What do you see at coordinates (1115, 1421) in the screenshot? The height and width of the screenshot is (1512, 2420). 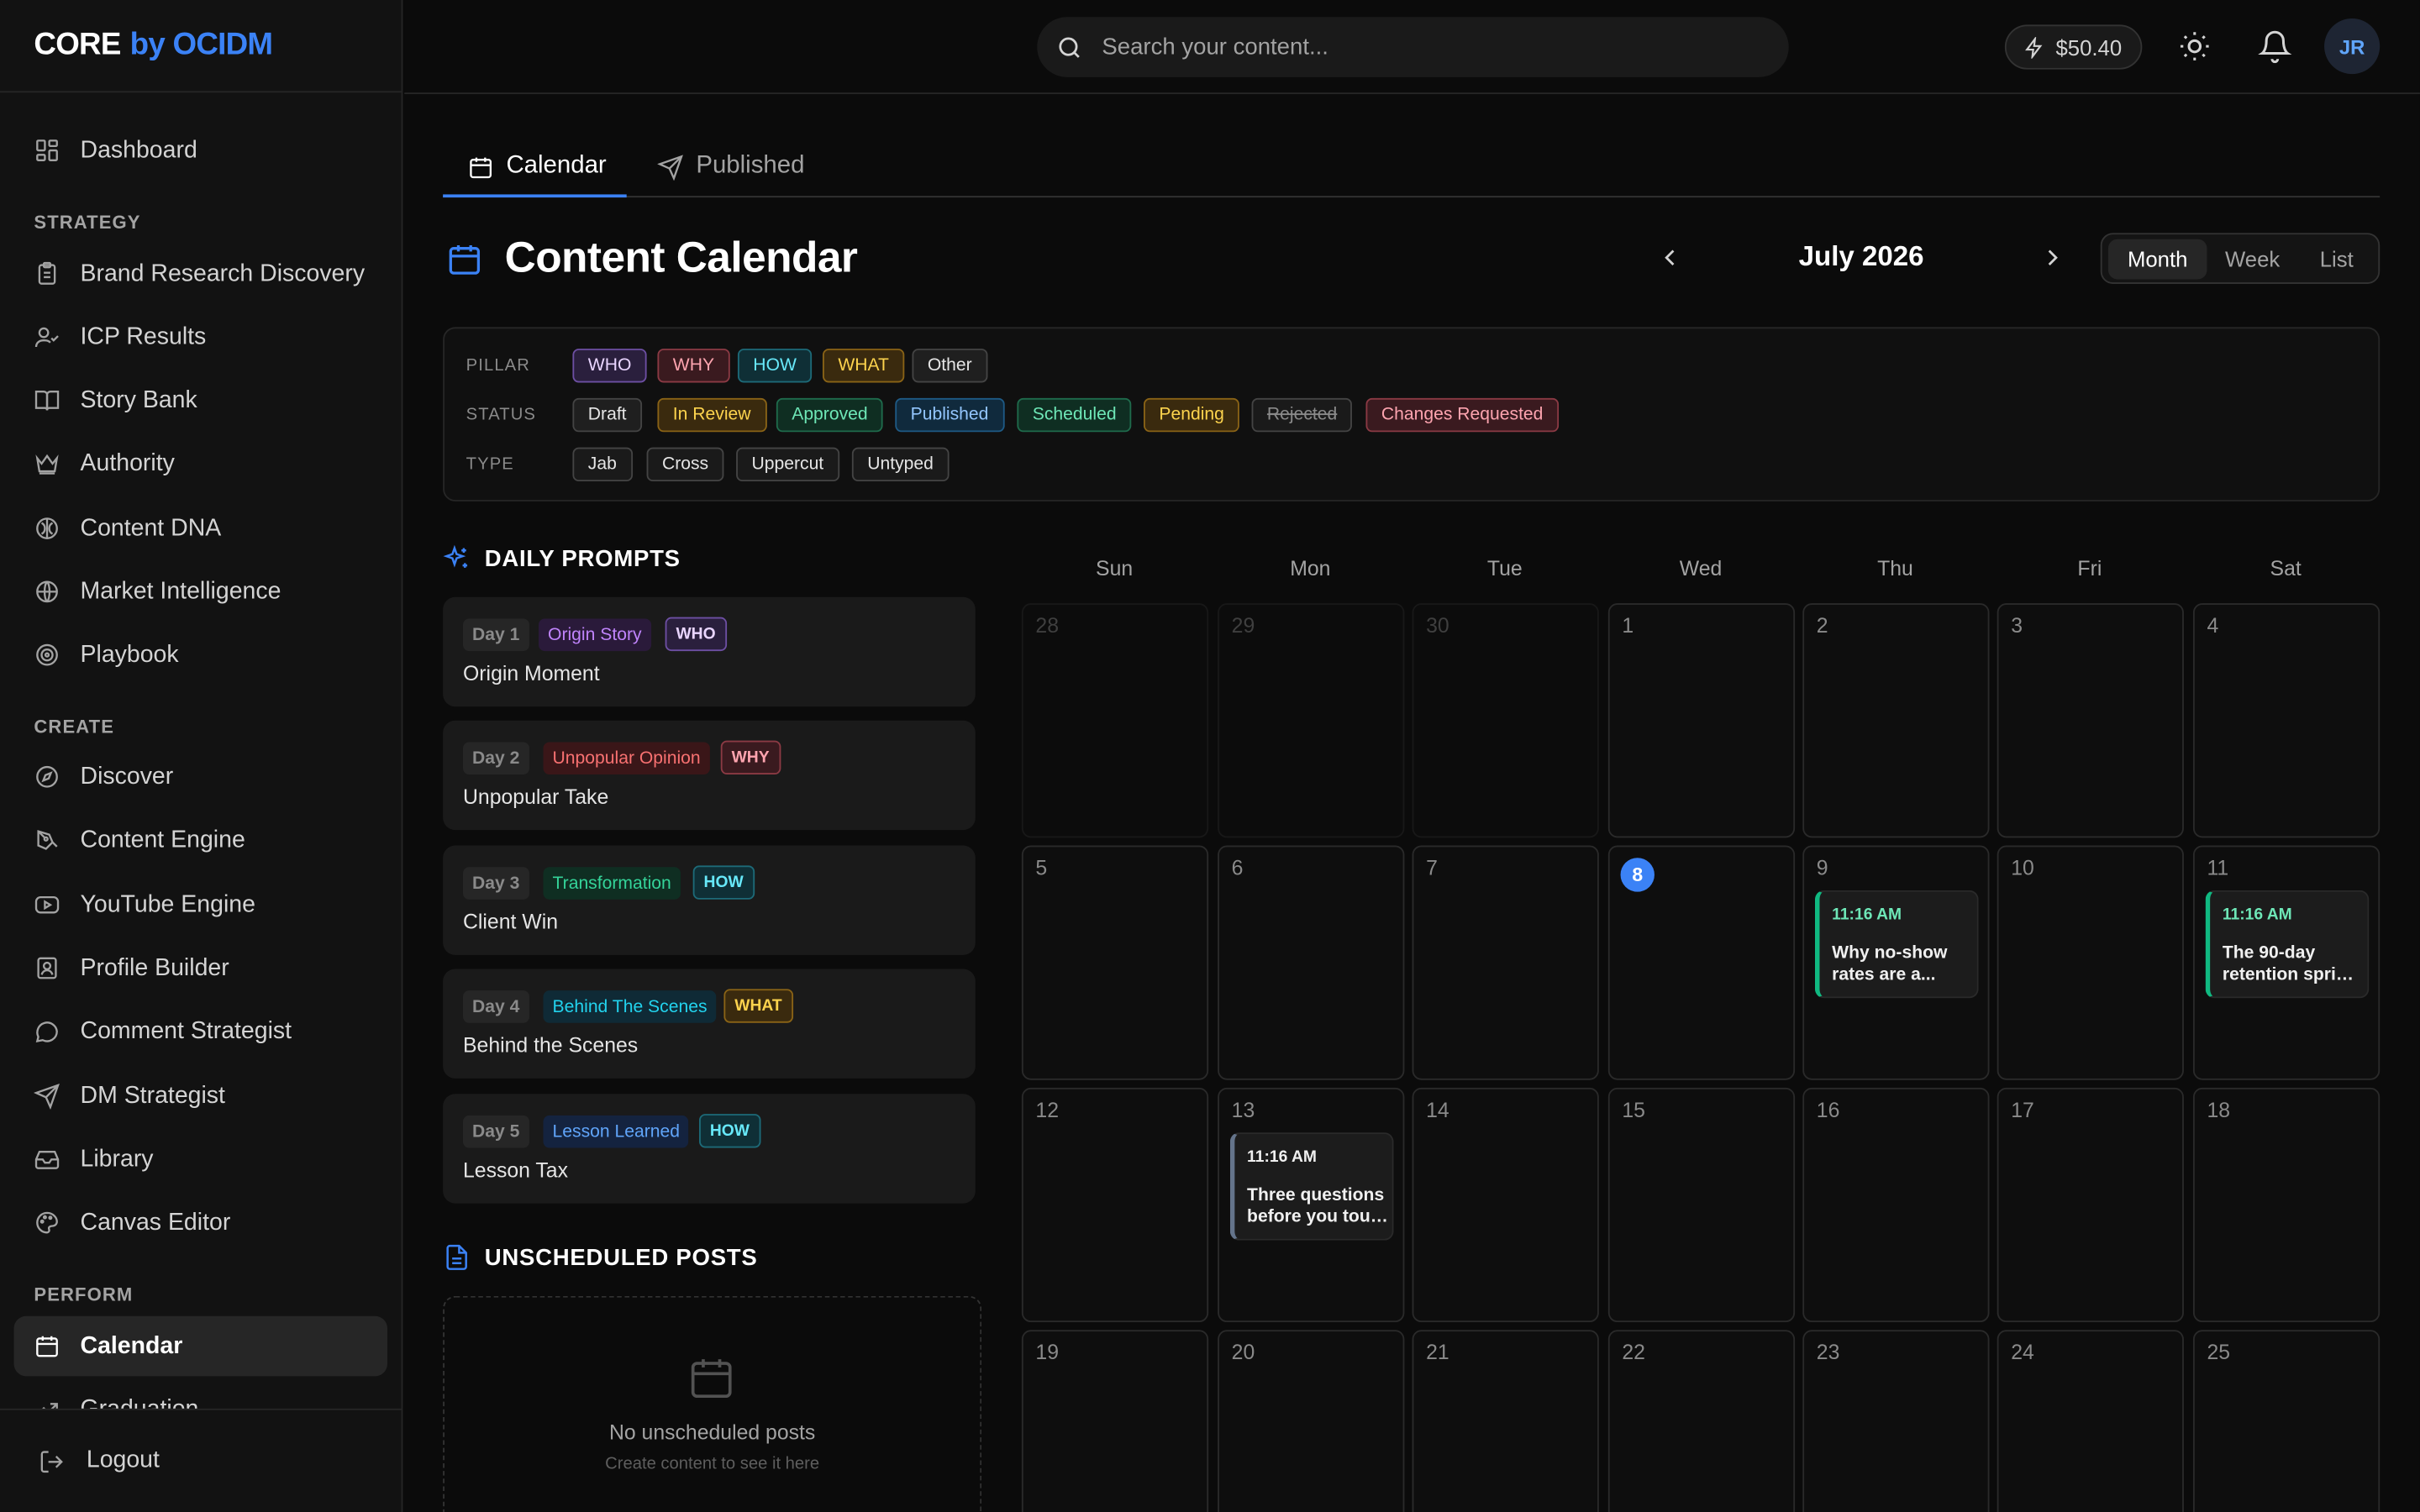 I see `calendar-day-cell: 19` at bounding box center [1115, 1421].